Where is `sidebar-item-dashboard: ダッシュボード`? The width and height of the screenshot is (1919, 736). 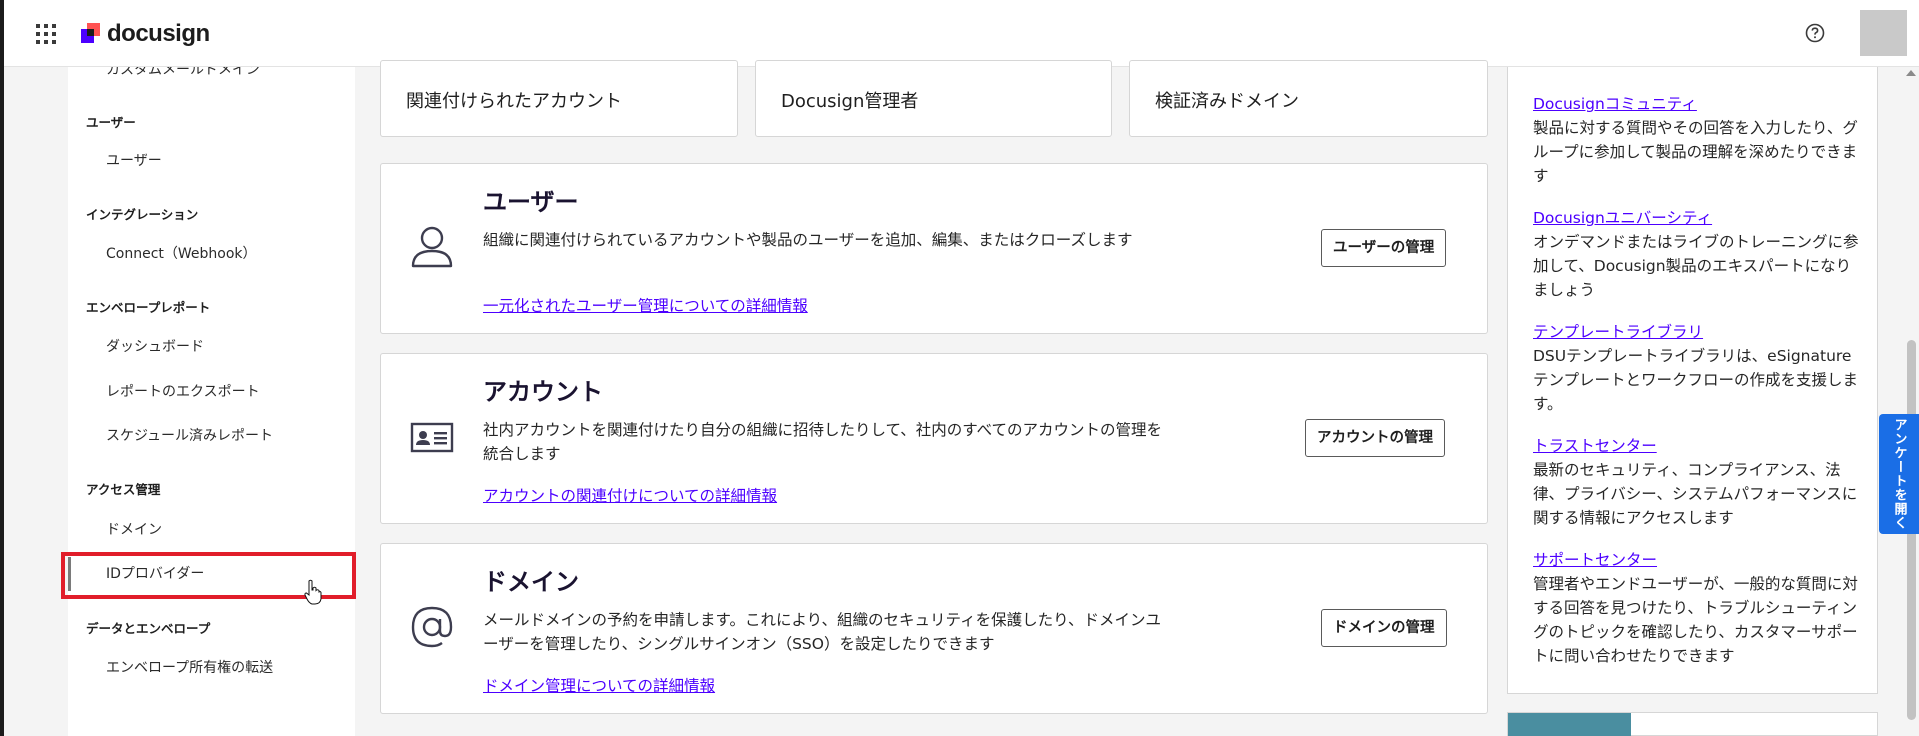 sidebar-item-dashboard: ダッシュボード is located at coordinates (211, 347).